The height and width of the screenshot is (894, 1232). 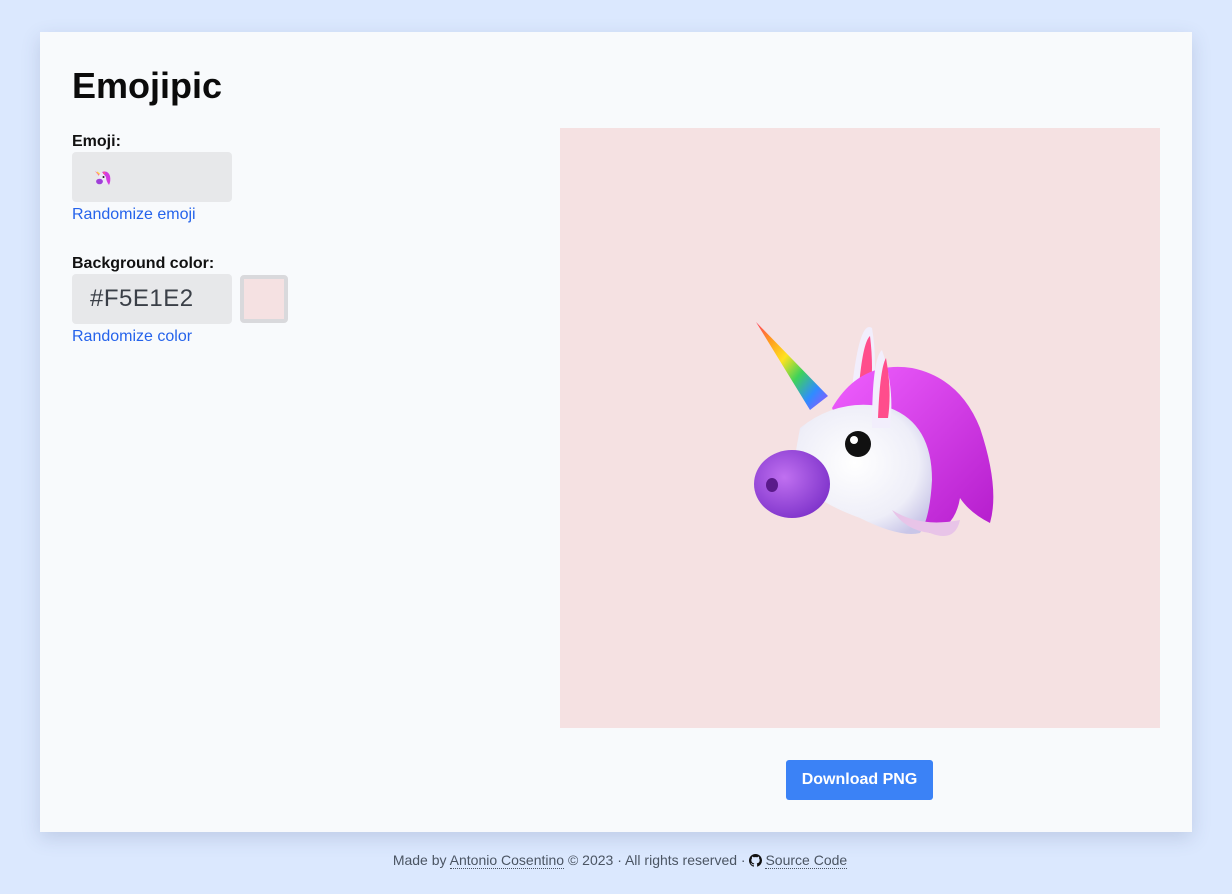 What do you see at coordinates (143, 263) in the screenshot?
I see `background-color-label: Background color:` at bounding box center [143, 263].